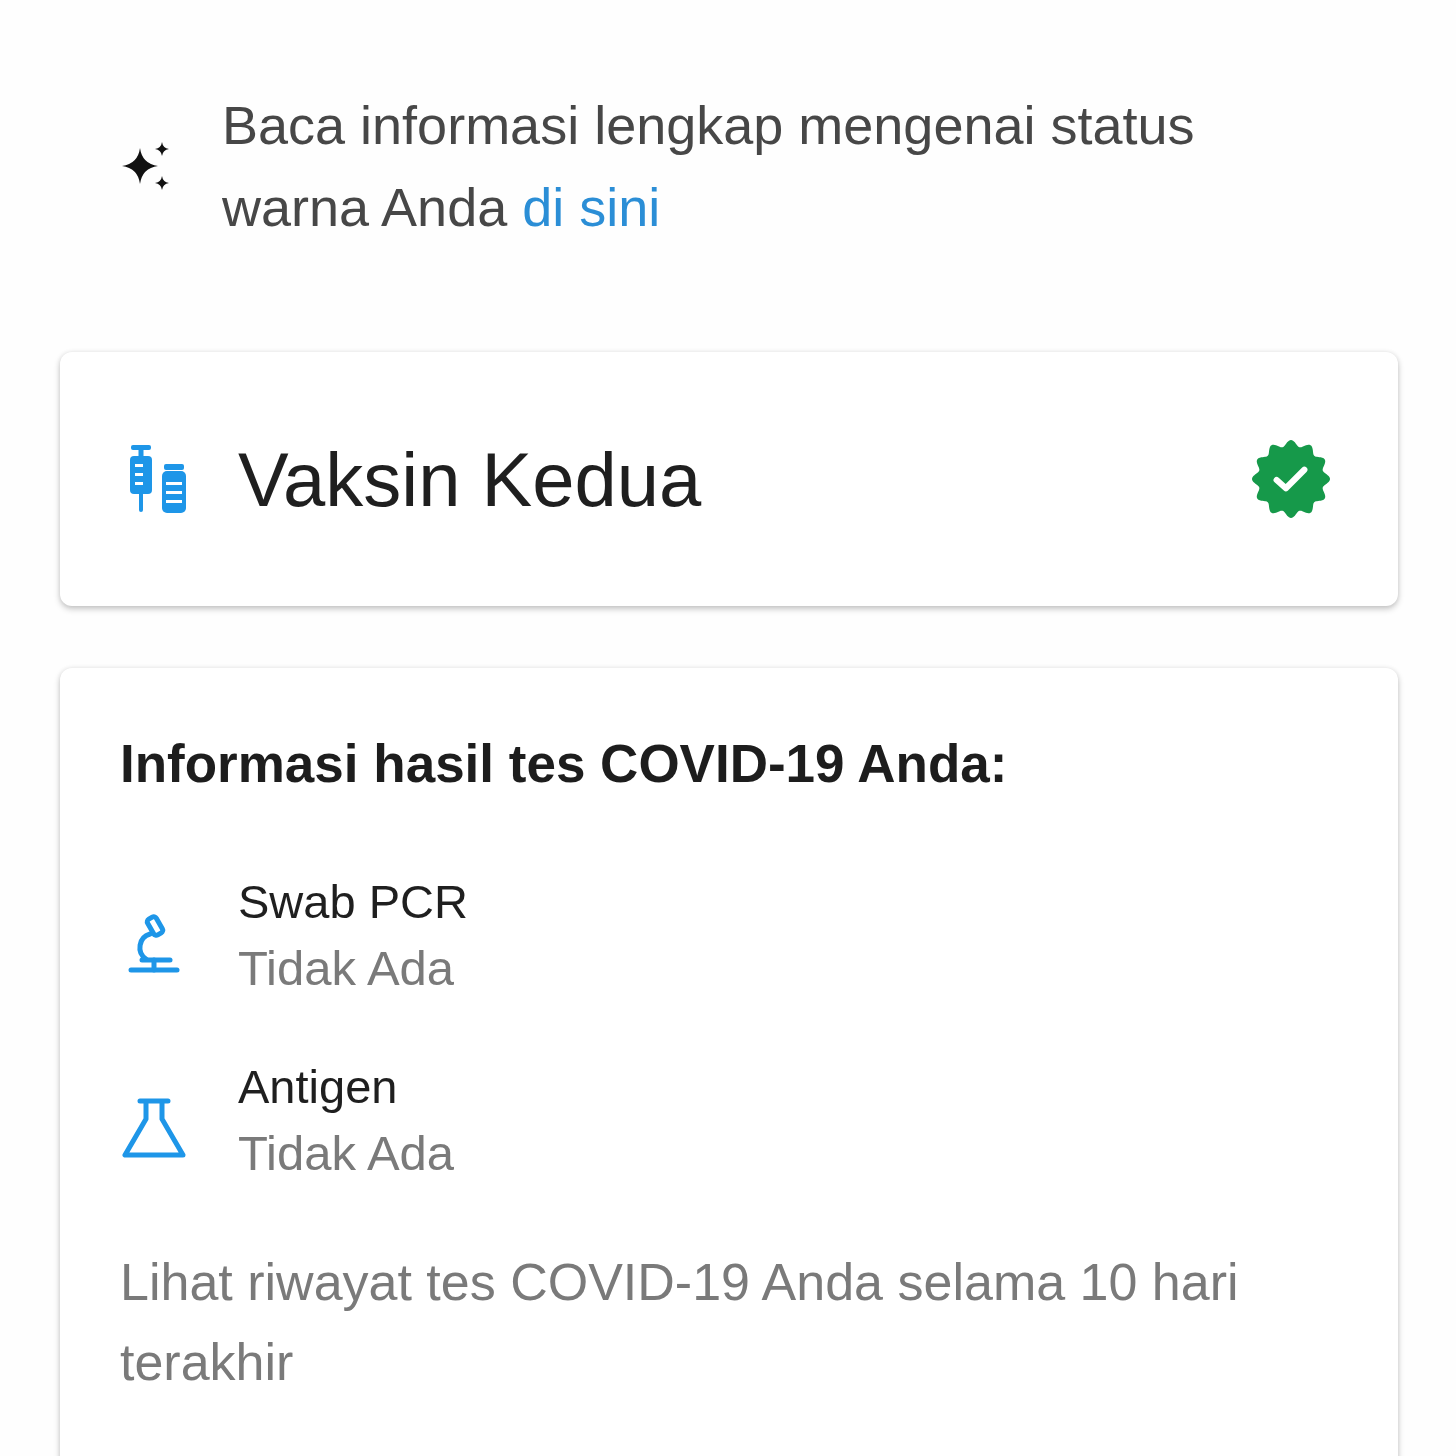  What do you see at coordinates (146, 166) in the screenshot?
I see `sparkle-icon` at bounding box center [146, 166].